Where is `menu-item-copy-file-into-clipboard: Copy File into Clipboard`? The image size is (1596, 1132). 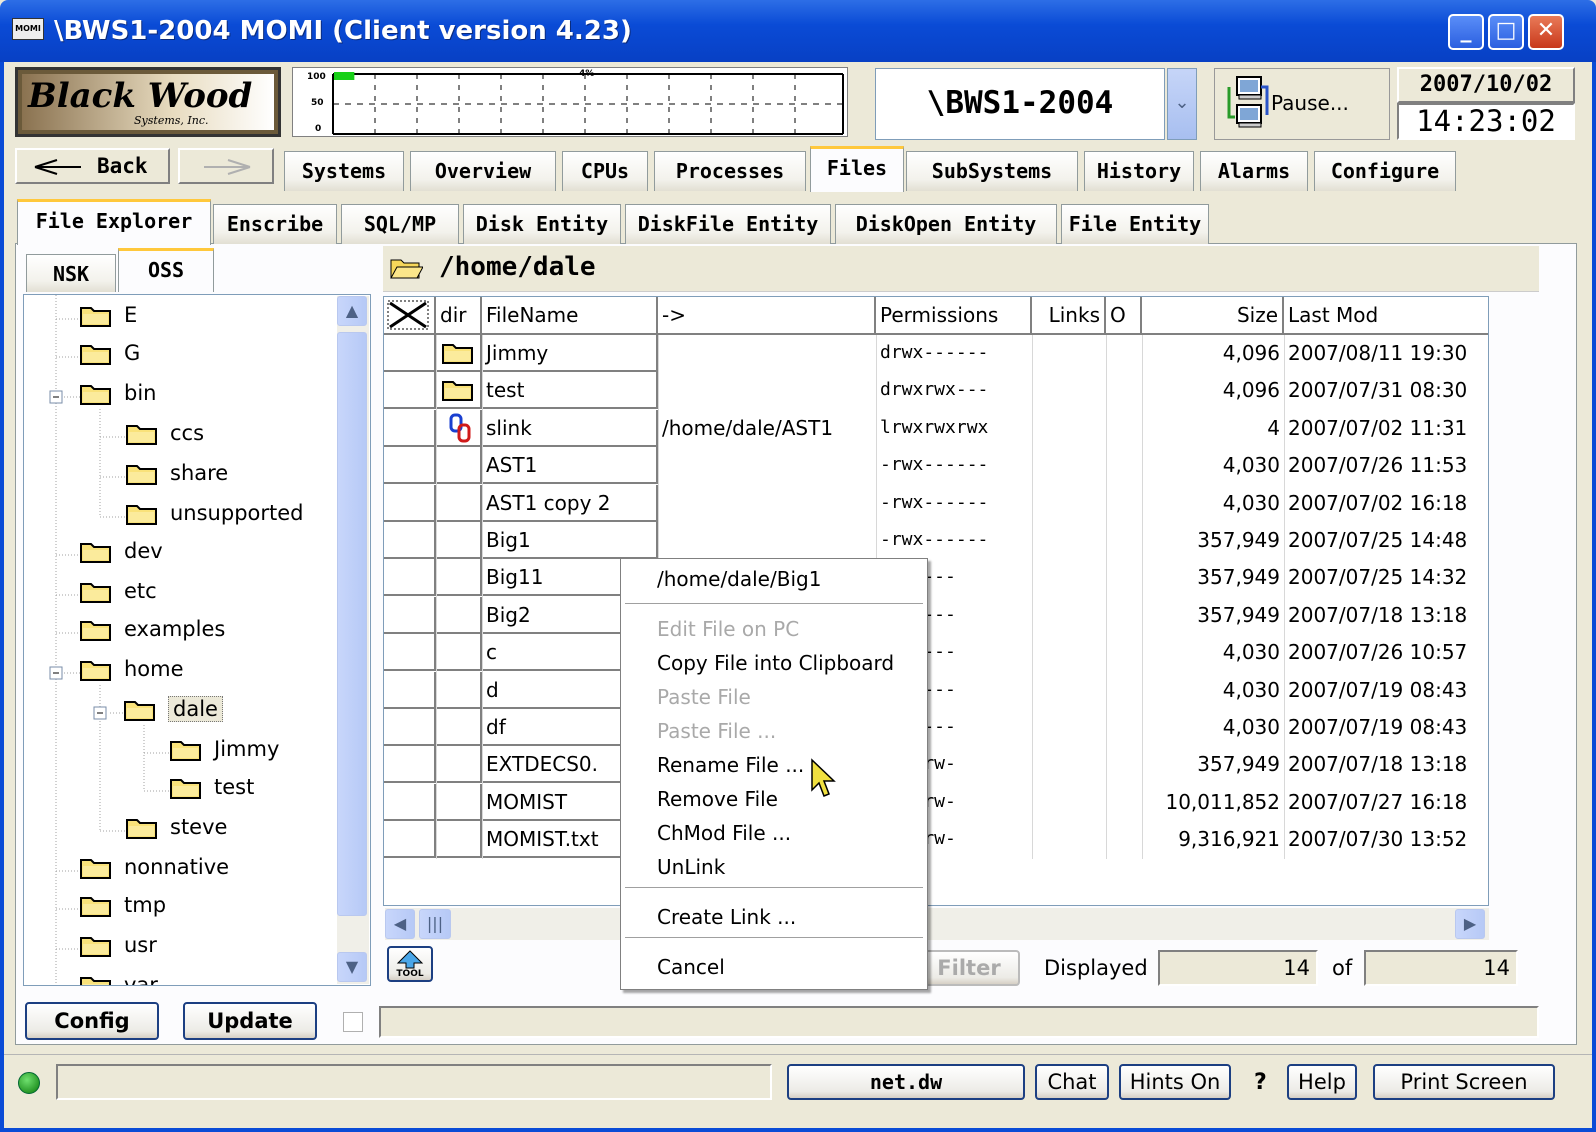 menu-item-copy-file-into-clipboard: Copy File into Clipboard is located at coordinates (775, 663).